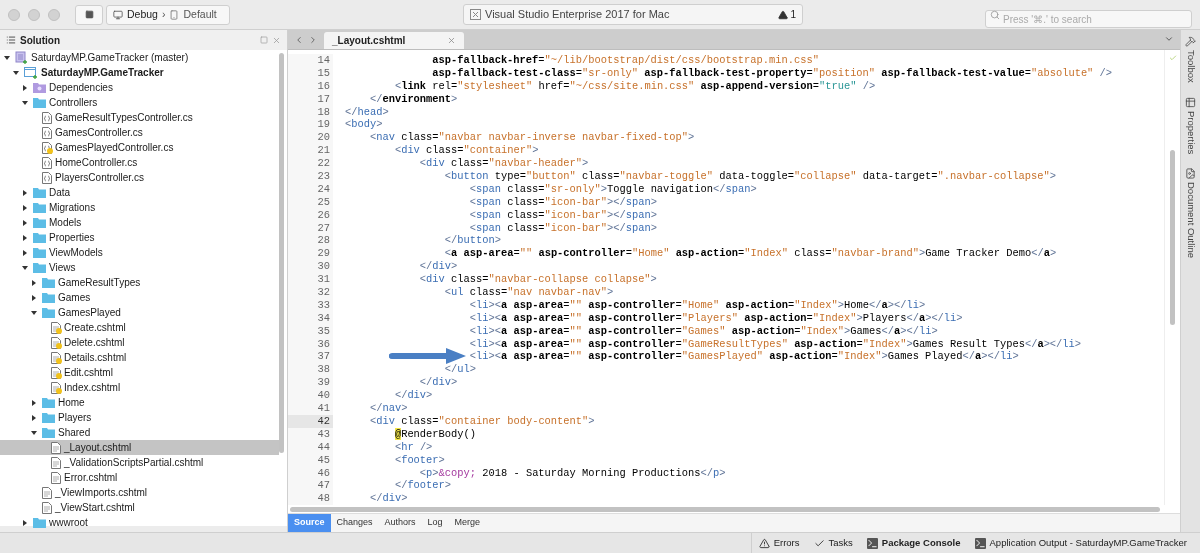 This screenshot has height=553, width=1200. I want to click on tree-item: Views, so click(139, 267).